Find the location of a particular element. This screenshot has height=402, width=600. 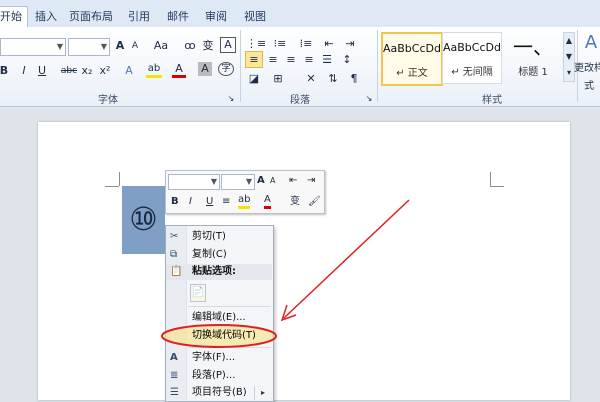

mini-center-button: ≡ is located at coordinates (226, 202).